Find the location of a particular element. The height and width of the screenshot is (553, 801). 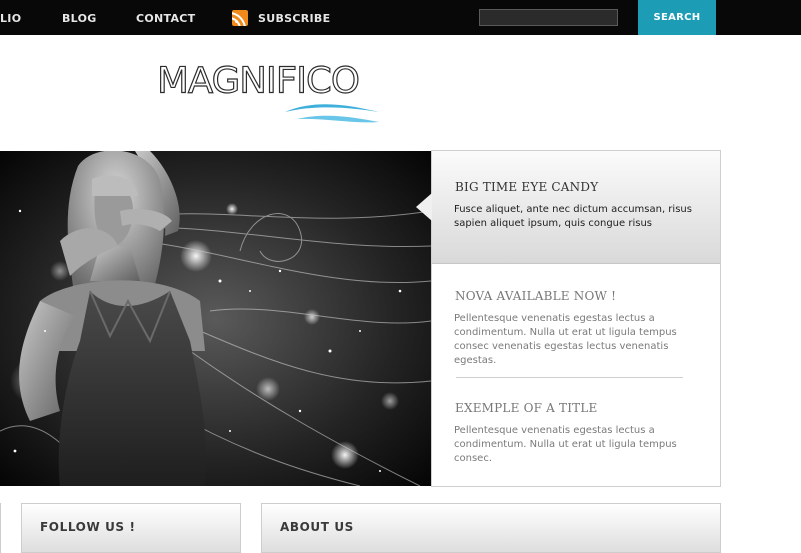

search-input is located at coordinates (548, 17).